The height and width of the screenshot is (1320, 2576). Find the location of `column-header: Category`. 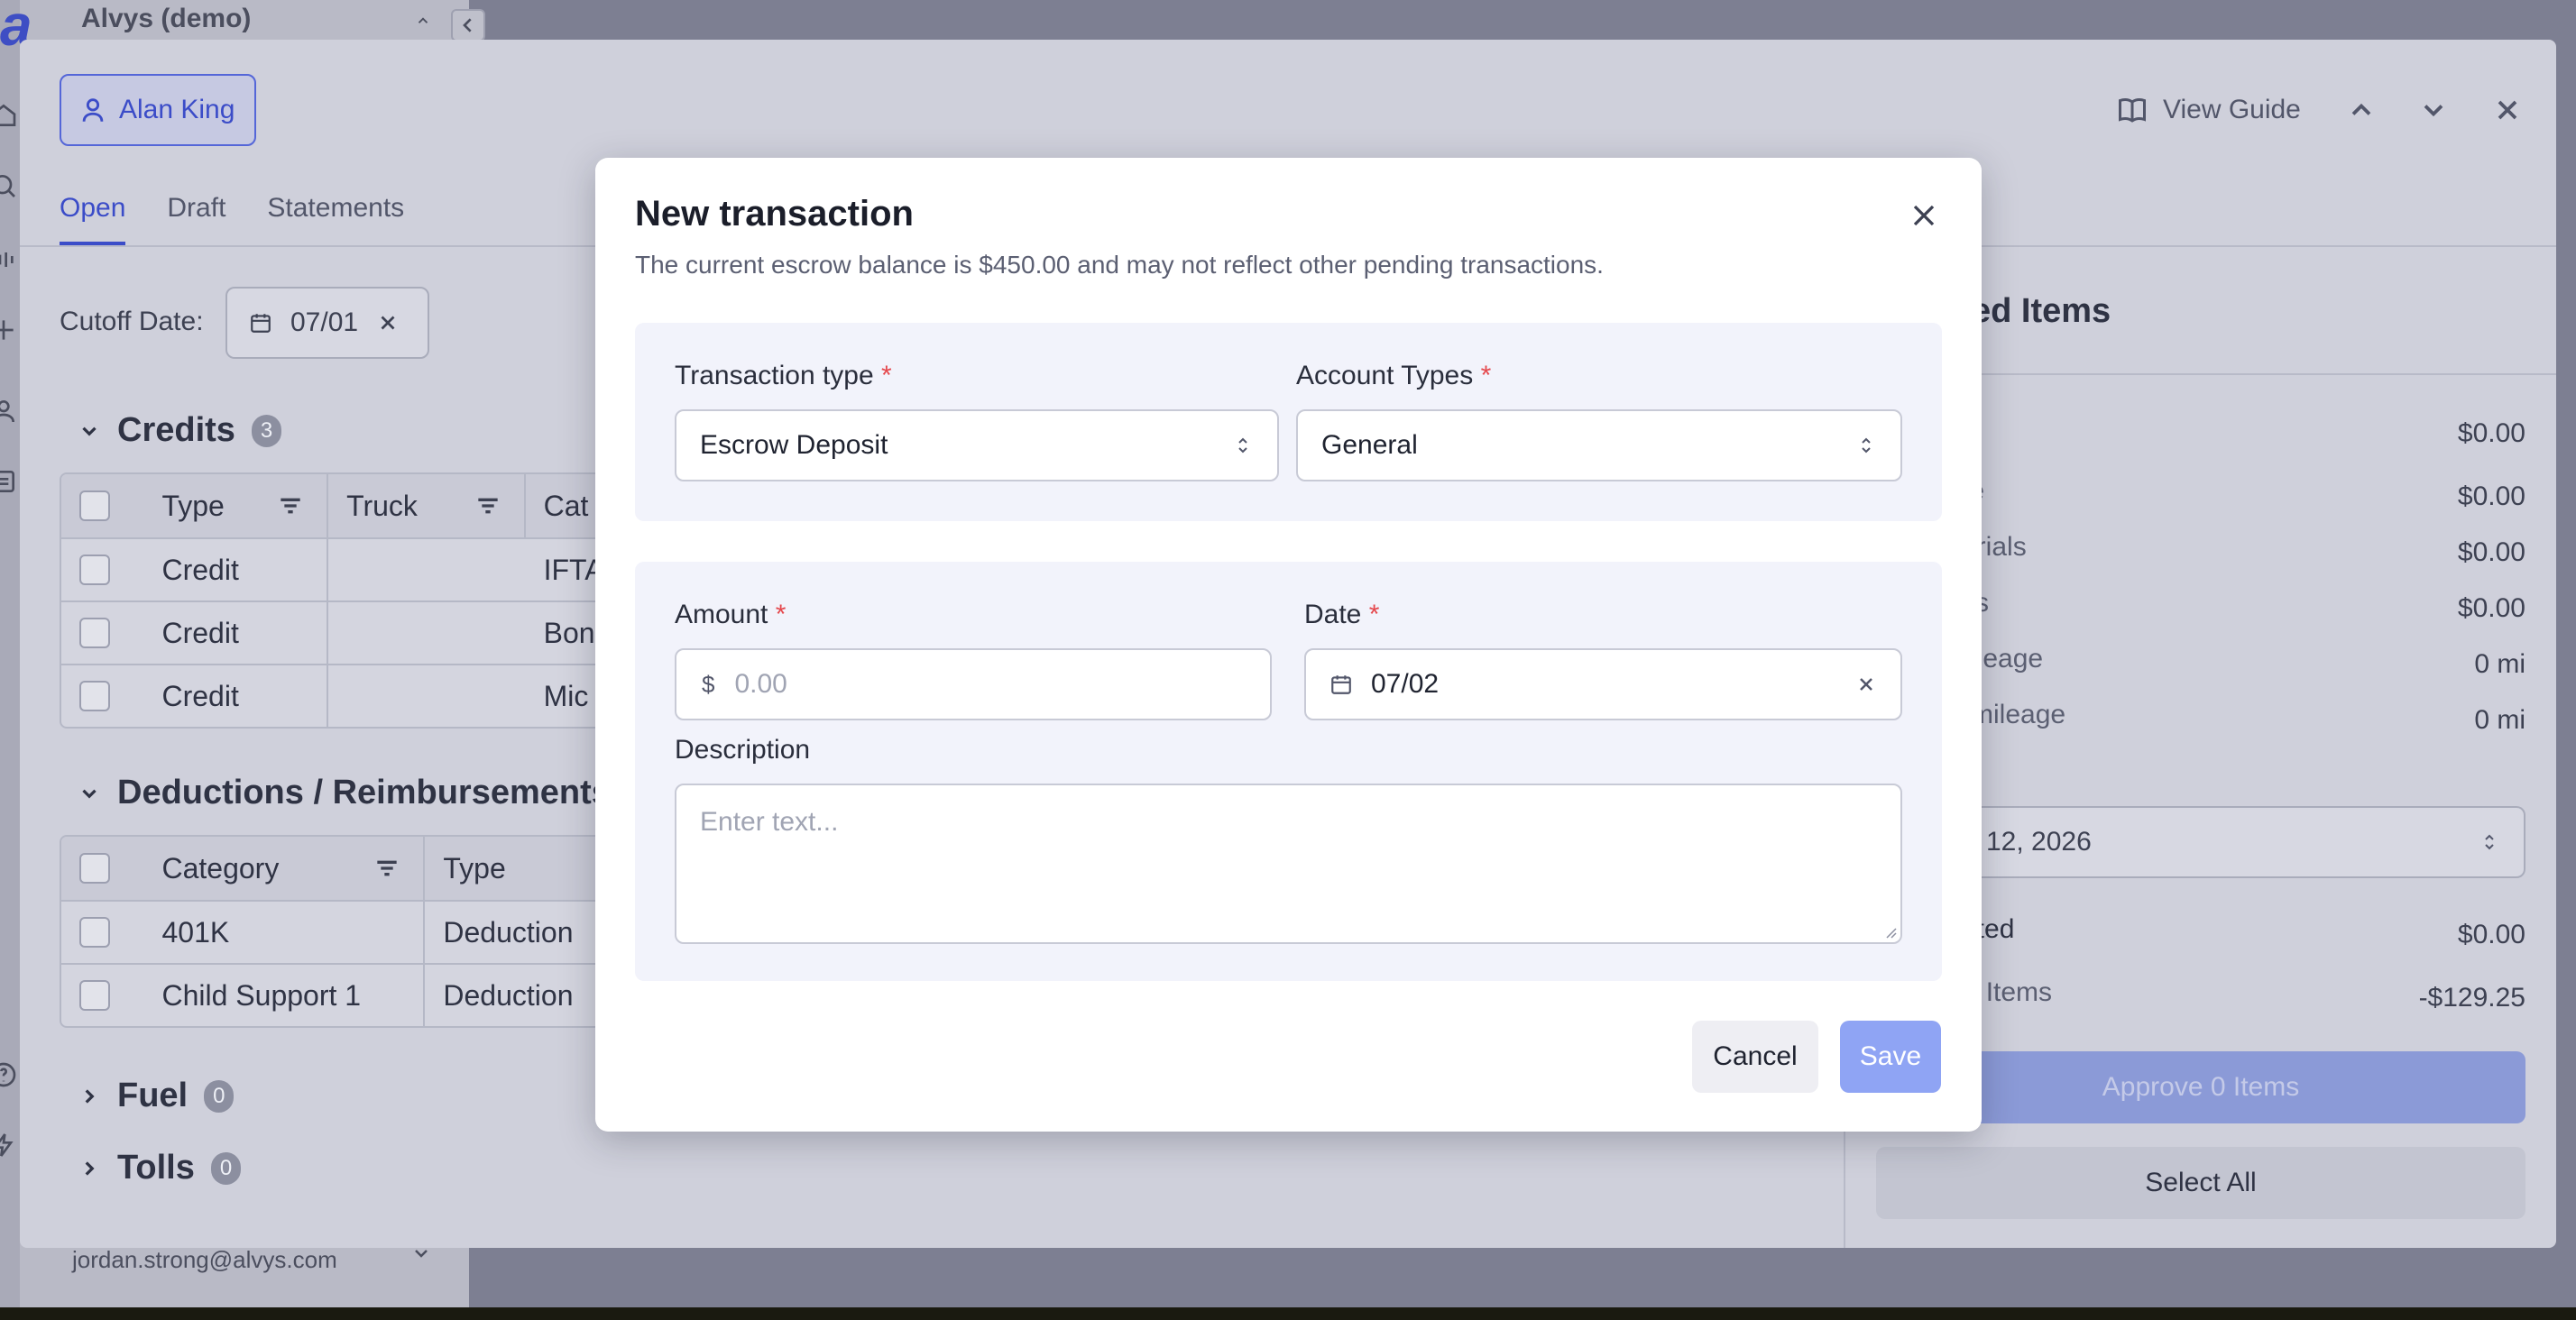

column-header: Category is located at coordinates (220, 868).